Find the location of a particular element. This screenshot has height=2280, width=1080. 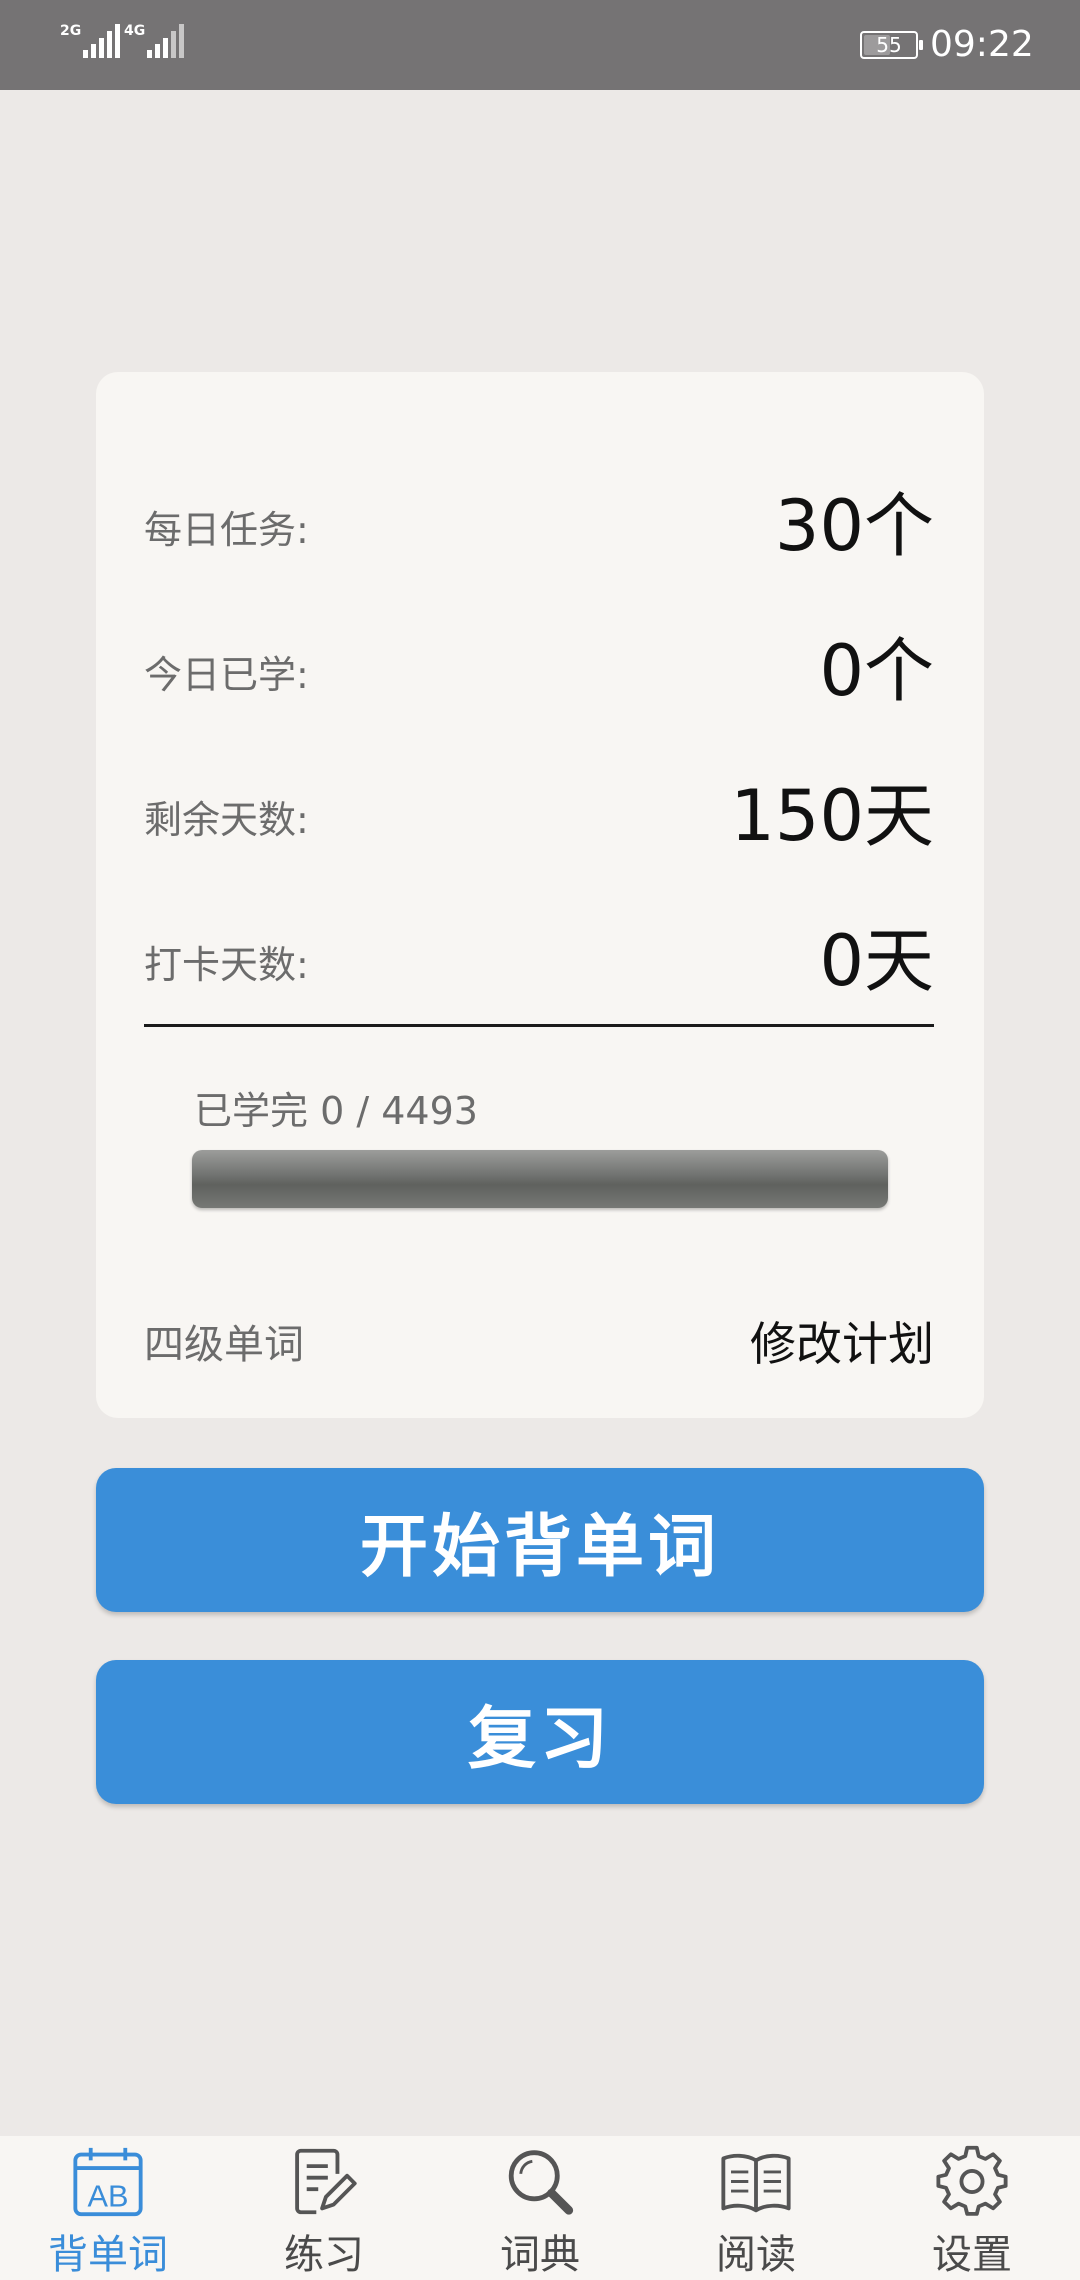

edit-plan-link: 修改计划 is located at coordinates (842, 1341).